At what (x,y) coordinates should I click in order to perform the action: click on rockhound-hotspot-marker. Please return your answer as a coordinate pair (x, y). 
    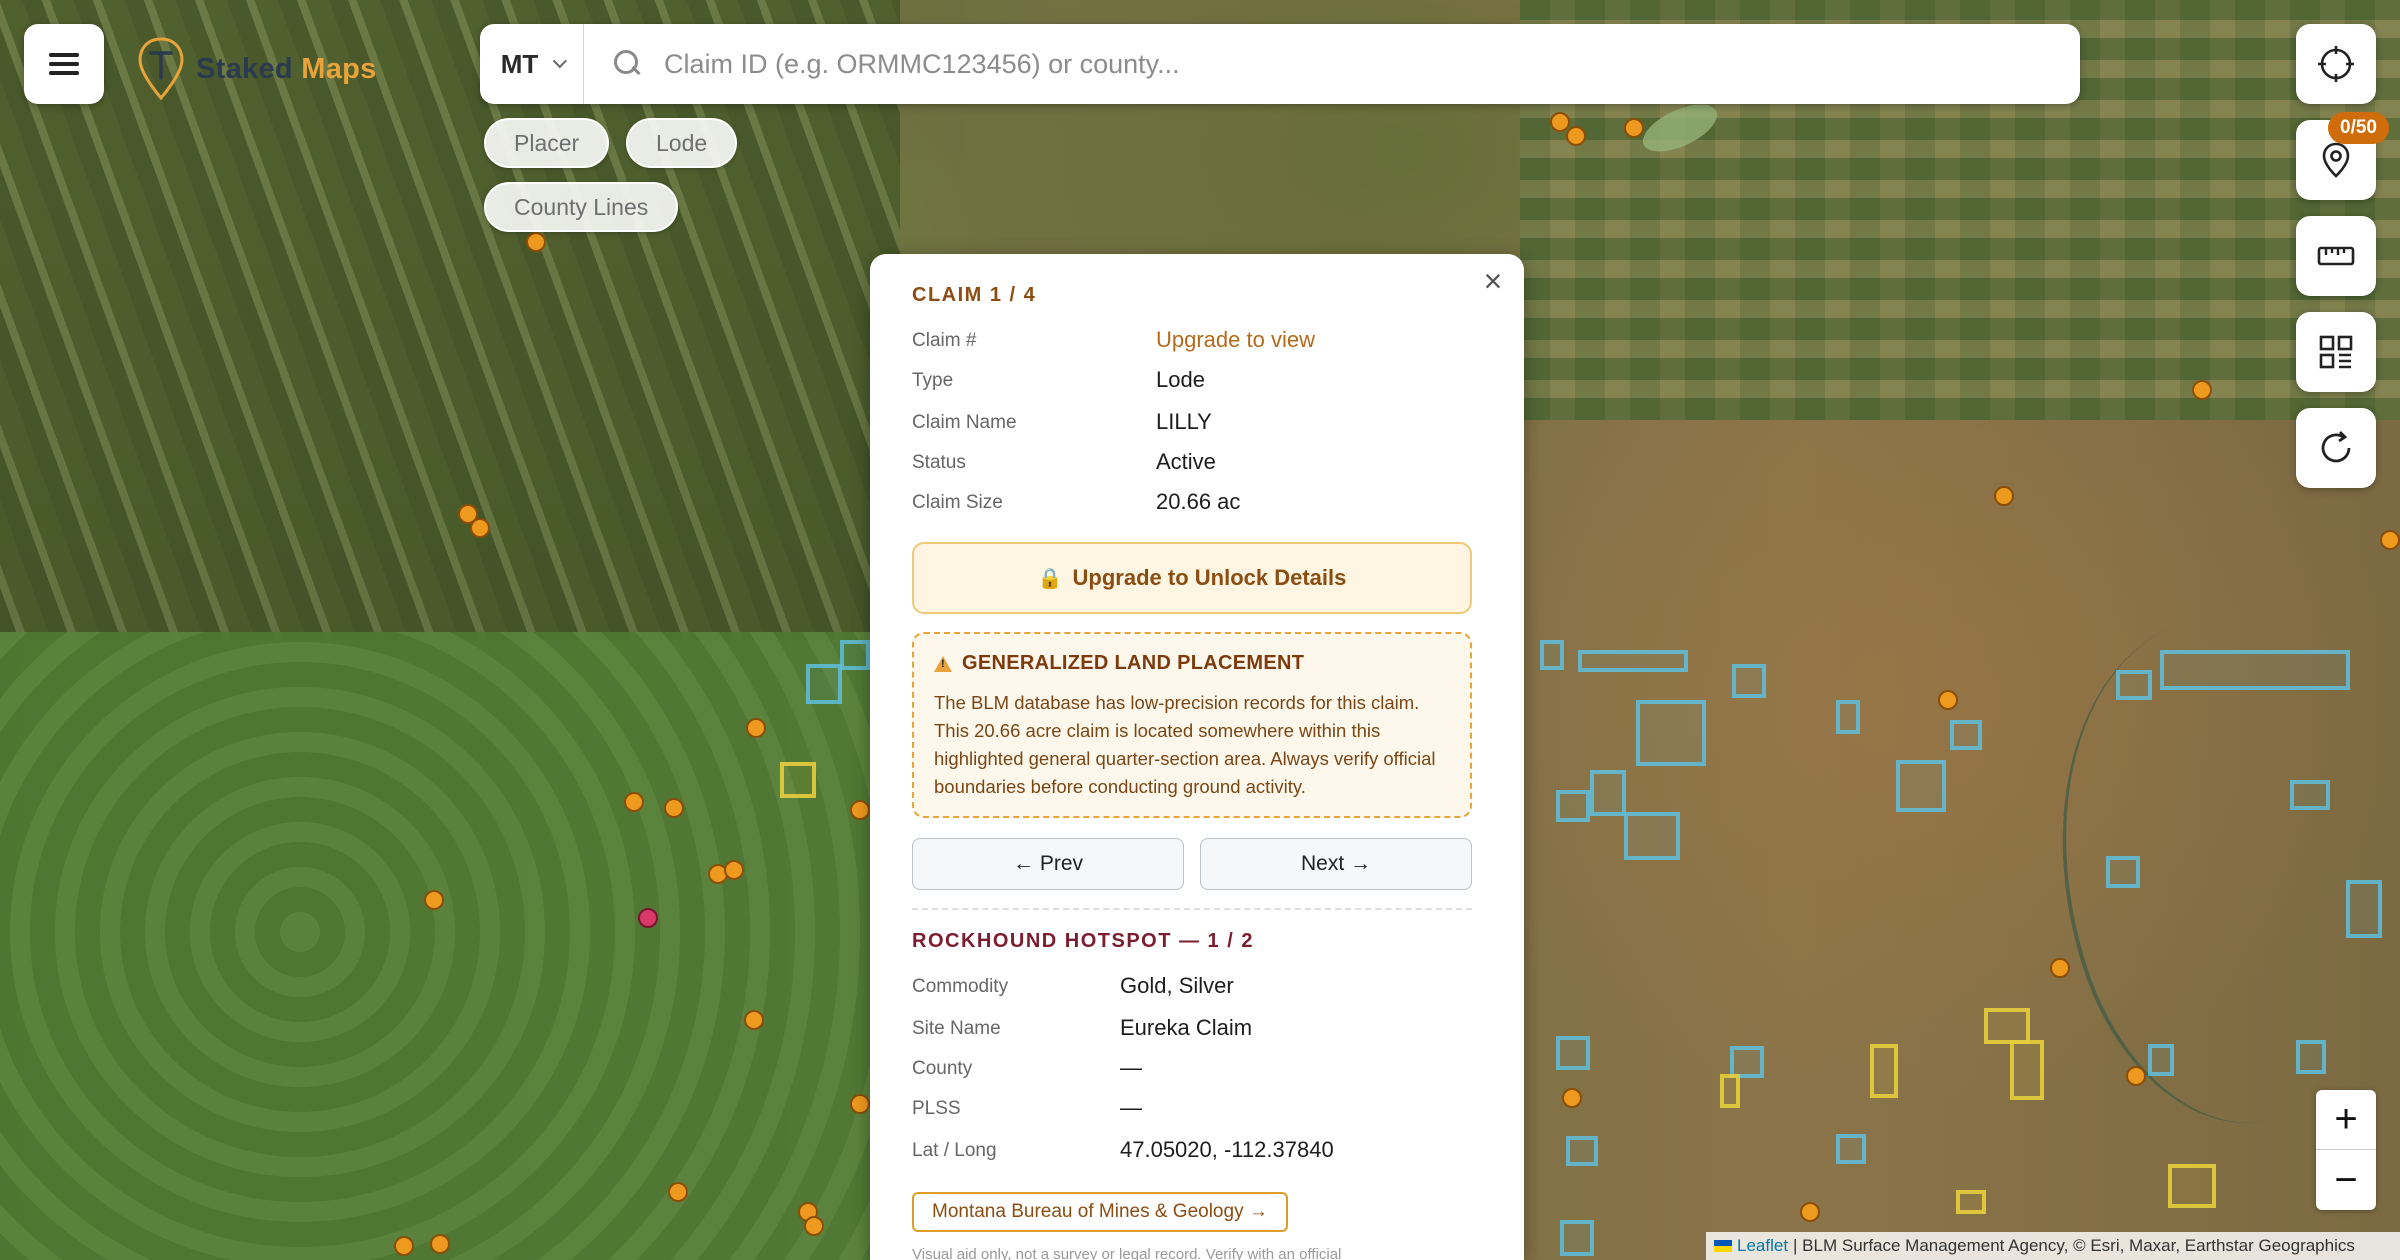
    Looking at the image, I should click on (648, 918).